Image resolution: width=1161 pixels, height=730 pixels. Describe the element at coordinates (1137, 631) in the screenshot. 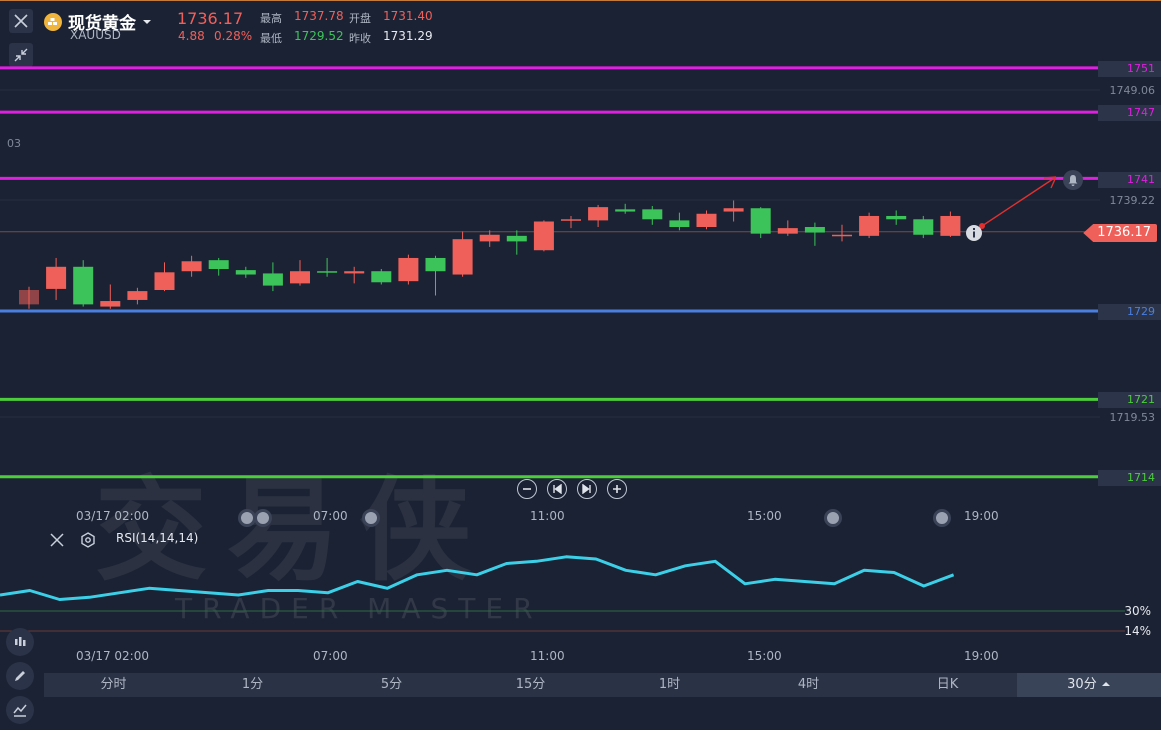

I see `rsi-level-14: 14%` at that location.